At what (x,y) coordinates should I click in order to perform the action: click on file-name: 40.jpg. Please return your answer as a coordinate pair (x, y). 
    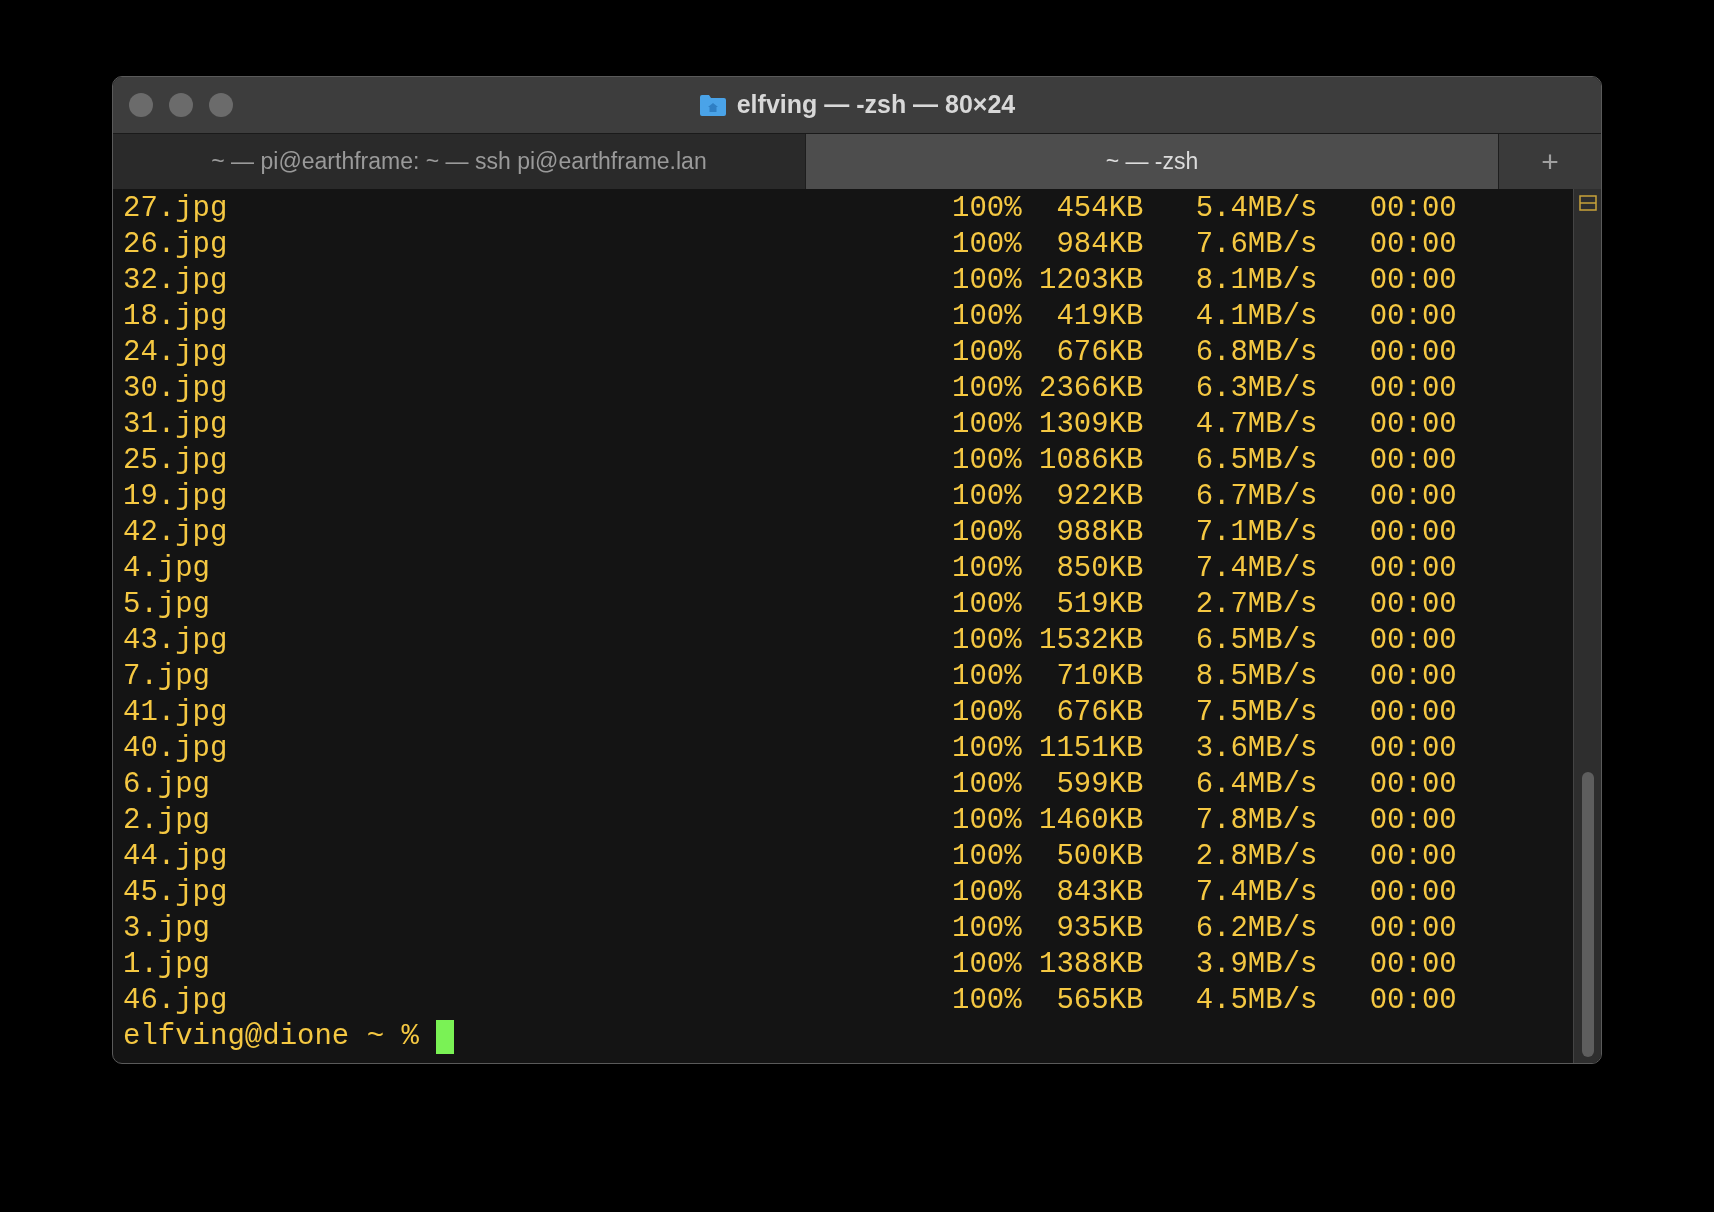
    Looking at the image, I should click on (176, 749).